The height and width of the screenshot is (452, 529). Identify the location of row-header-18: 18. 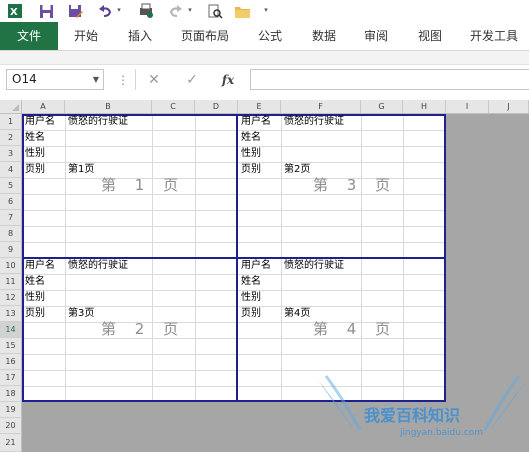
(11, 394).